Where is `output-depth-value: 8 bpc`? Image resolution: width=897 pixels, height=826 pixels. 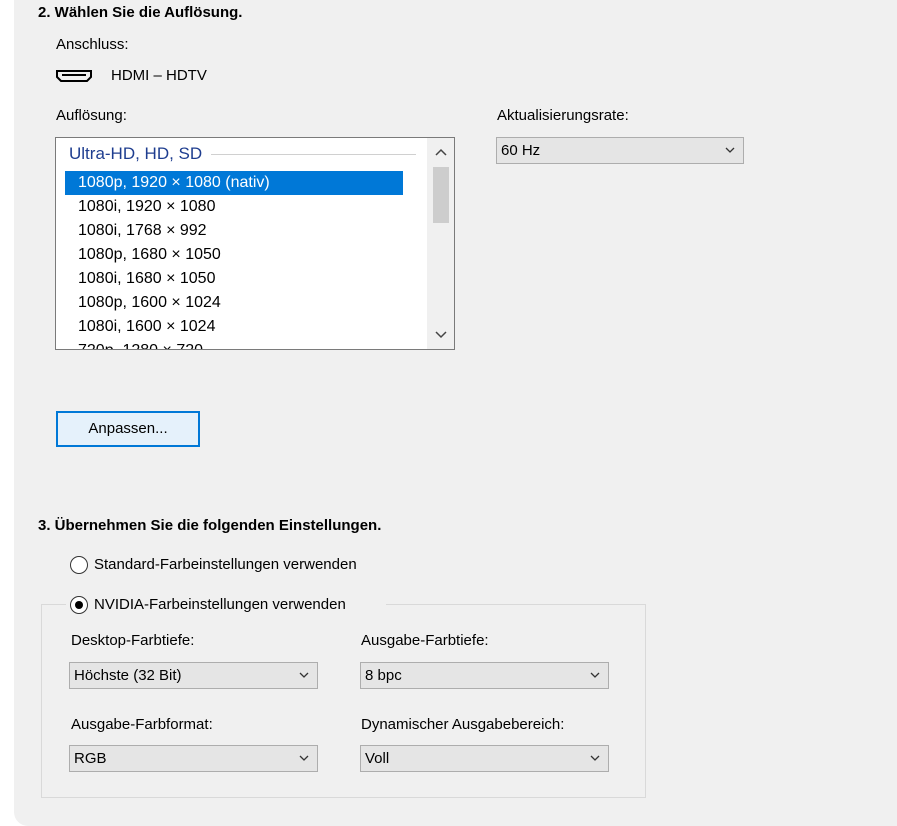 output-depth-value: 8 bpc is located at coordinates (383, 675).